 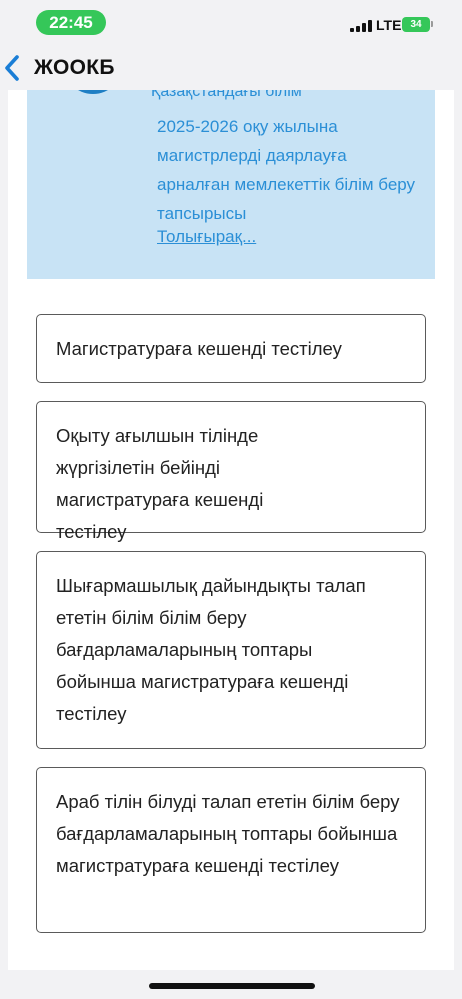 What do you see at coordinates (199, 348) in the screenshot?
I see `option-label: Магистратураға кешенді тестілеу` at bounding box center [199, 348].